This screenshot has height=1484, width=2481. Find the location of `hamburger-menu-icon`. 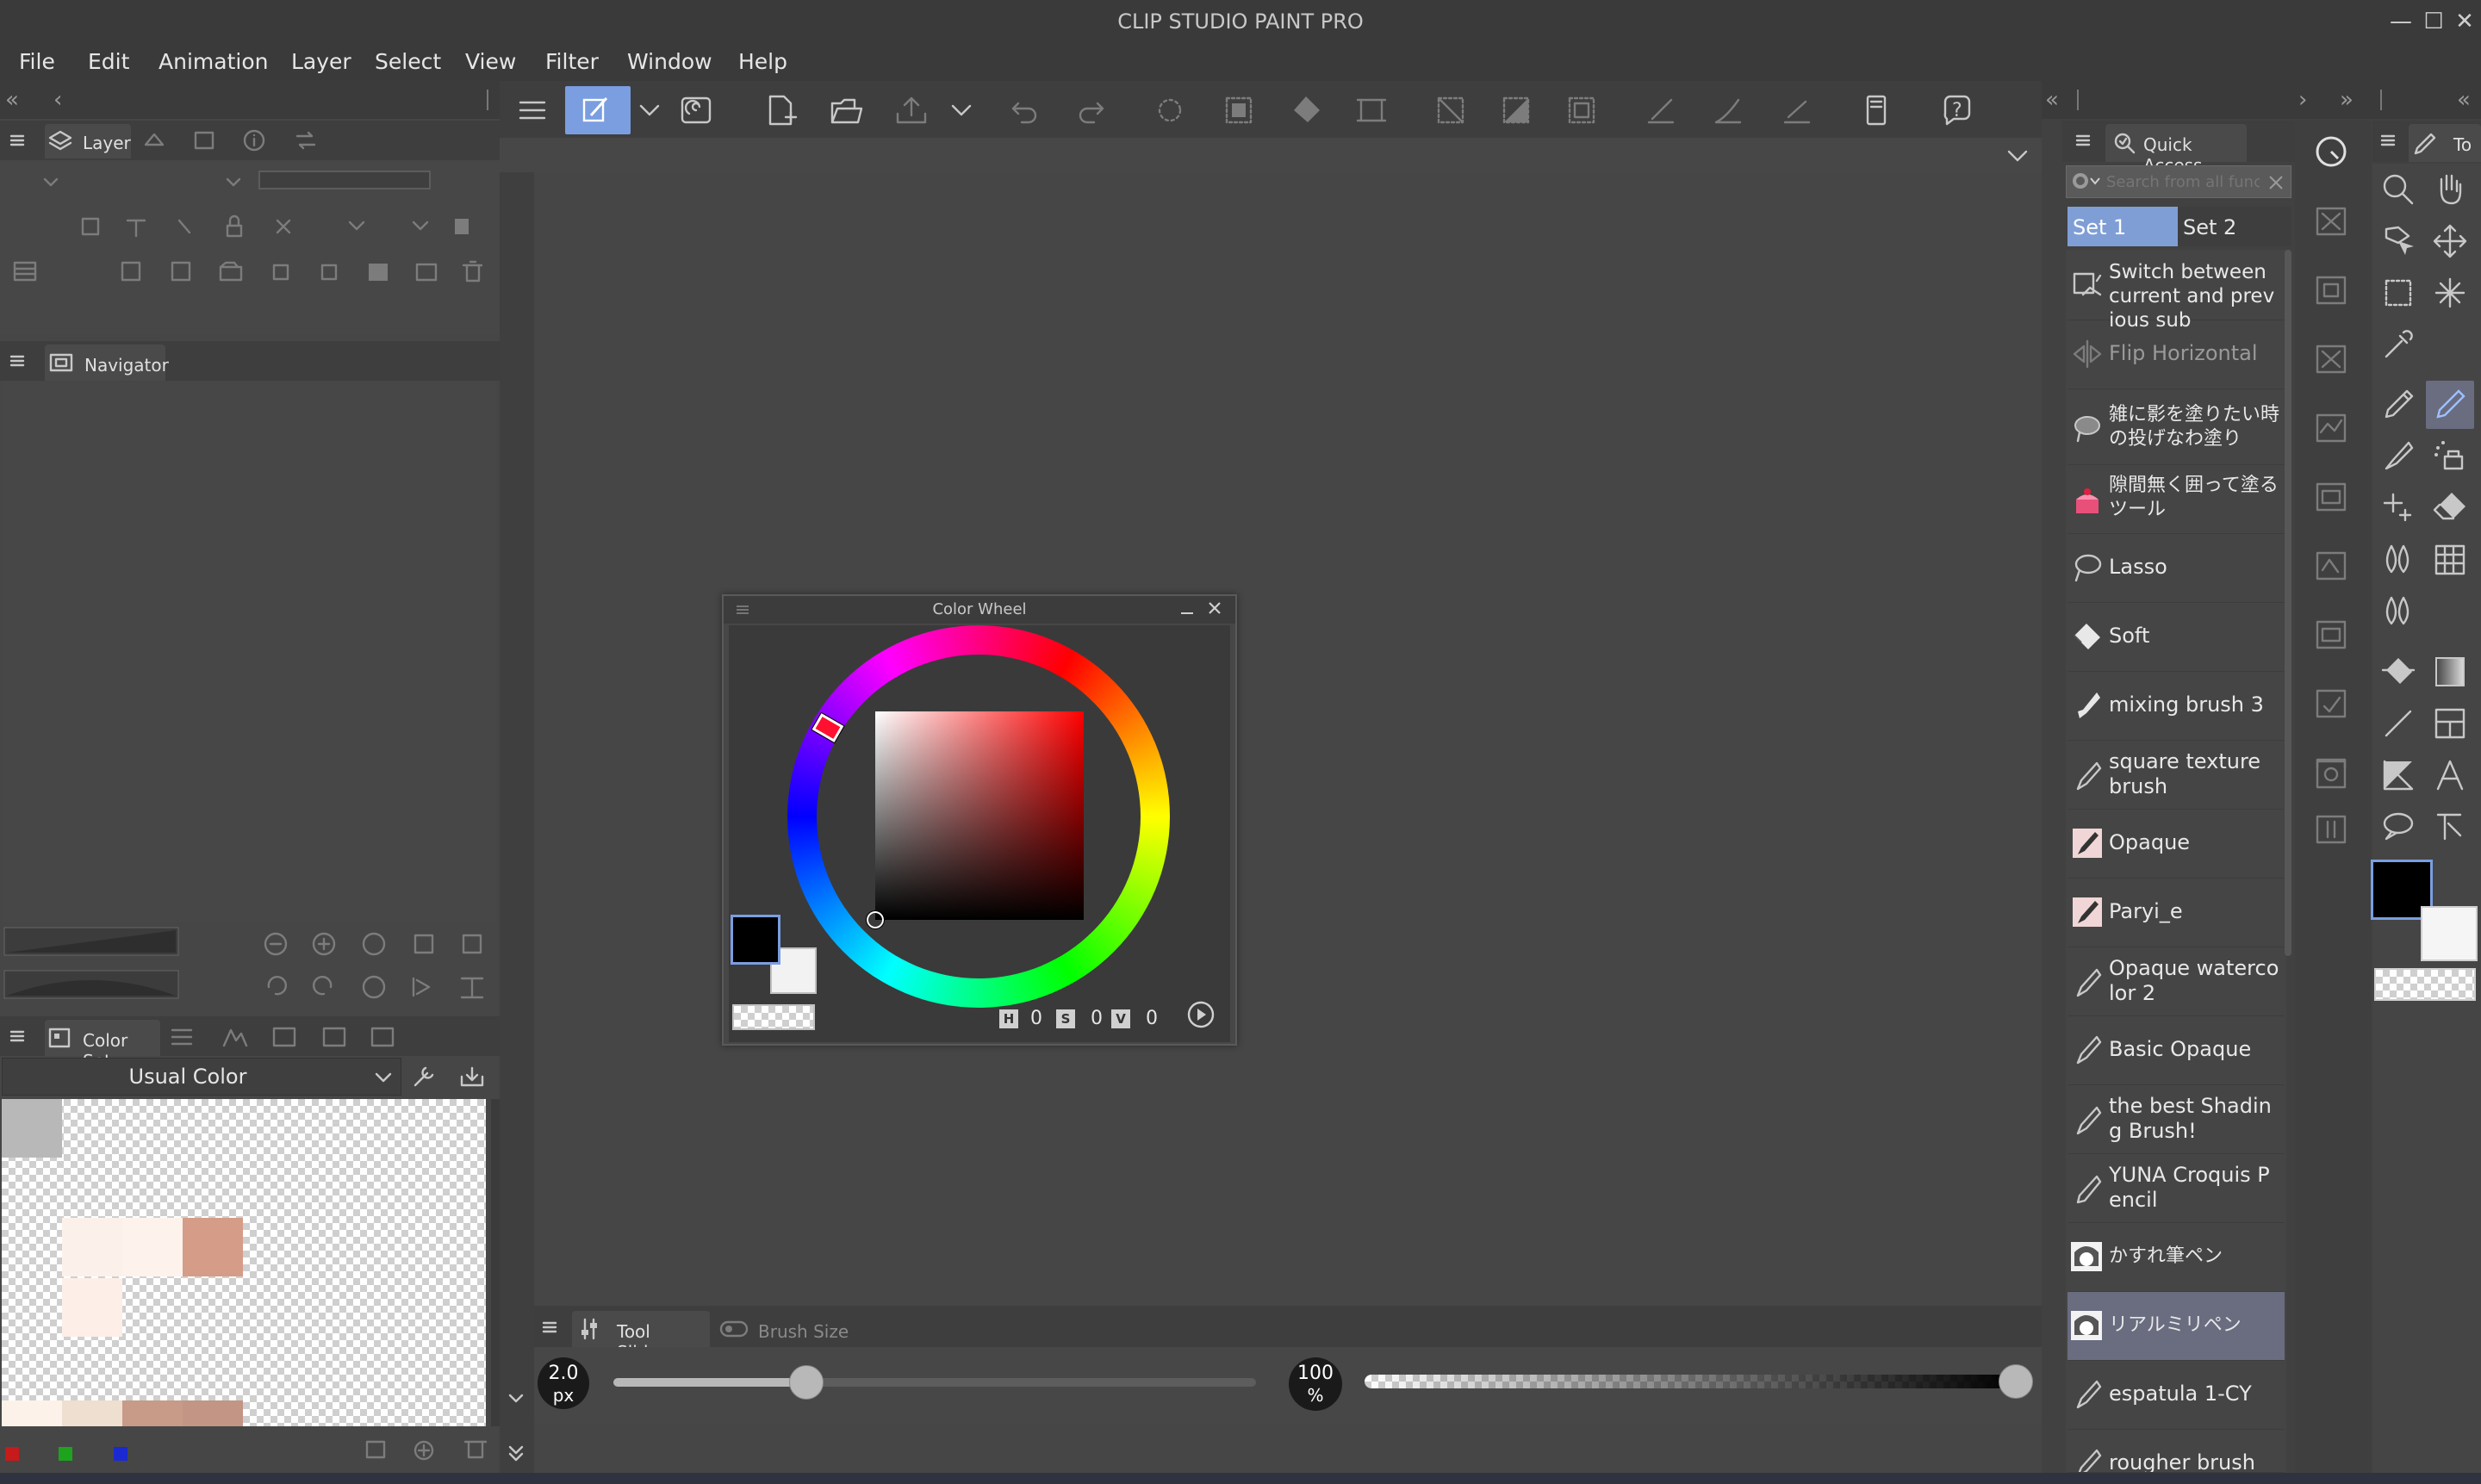

hamburger-menu-icon is located at coordinates (532, 110).